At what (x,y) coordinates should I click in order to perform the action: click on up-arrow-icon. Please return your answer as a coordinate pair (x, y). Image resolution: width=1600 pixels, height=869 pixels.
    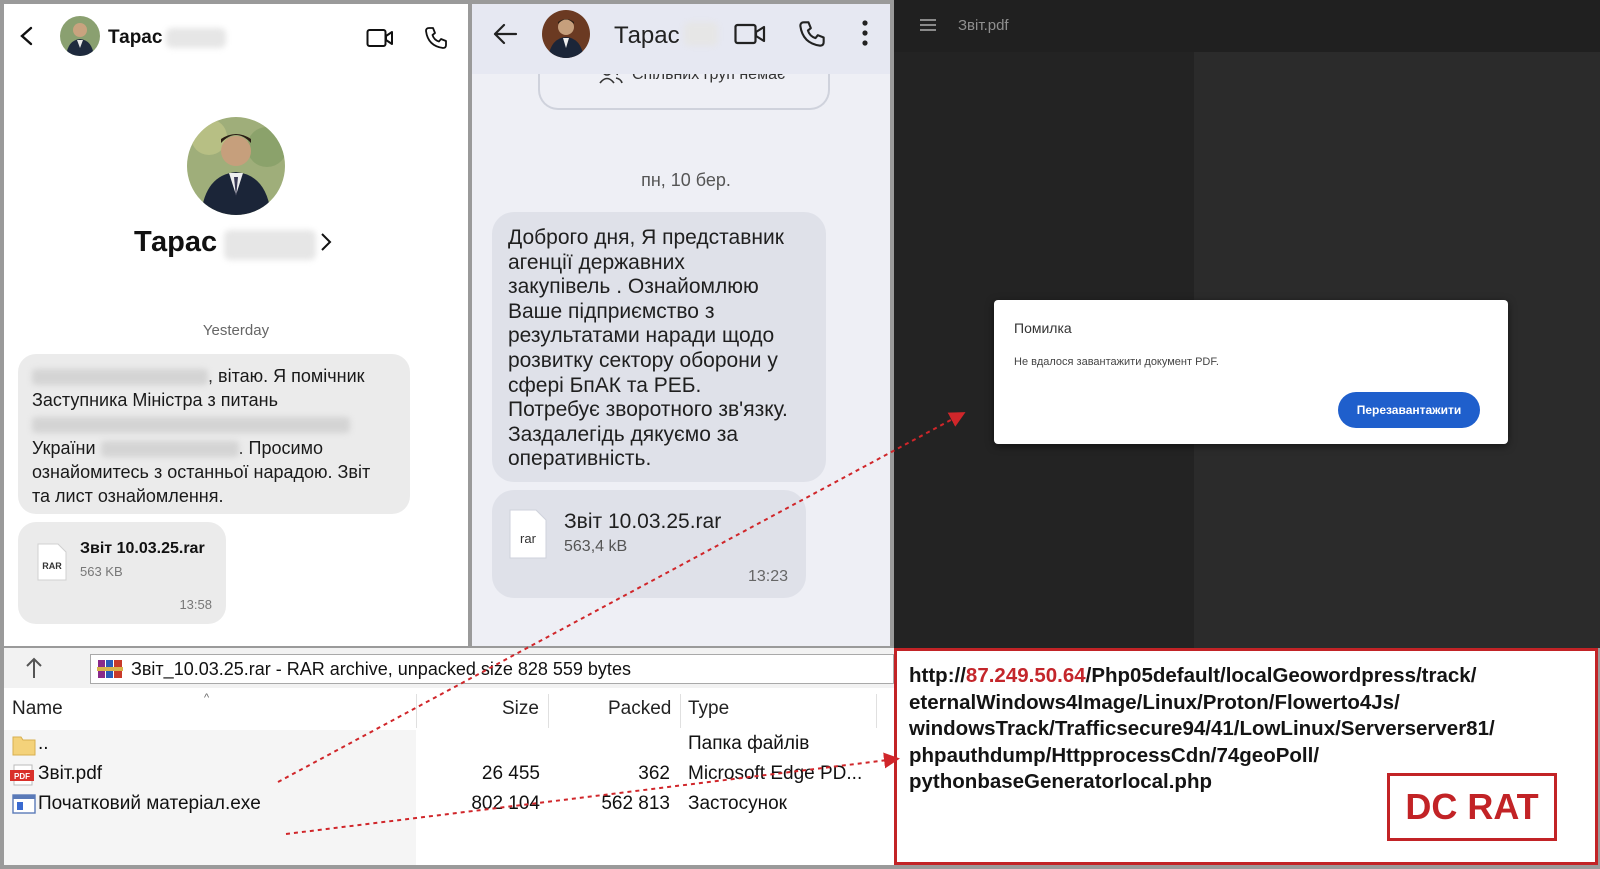
    Looking at the image, I should click on (34, 668).